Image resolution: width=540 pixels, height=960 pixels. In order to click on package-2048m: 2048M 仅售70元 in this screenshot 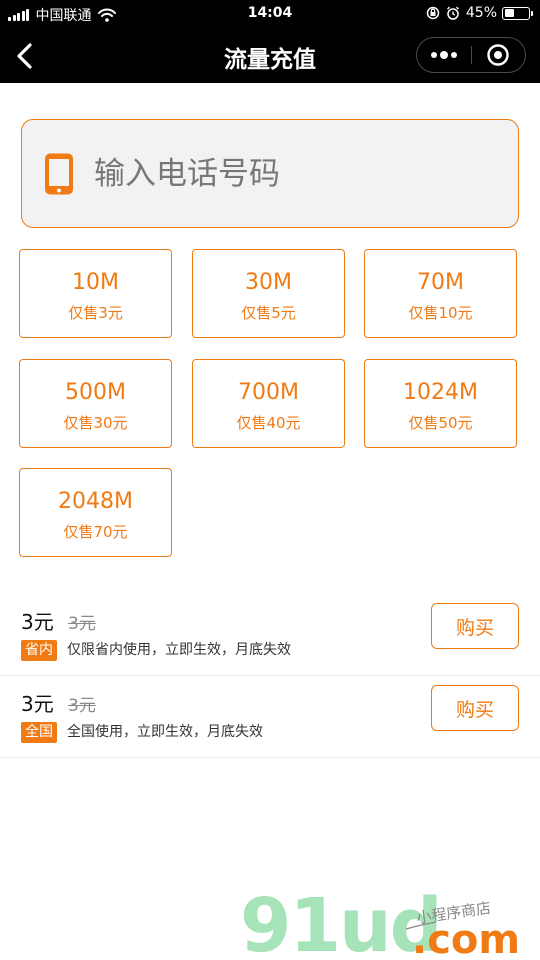, I will do `click(95, 512)`.